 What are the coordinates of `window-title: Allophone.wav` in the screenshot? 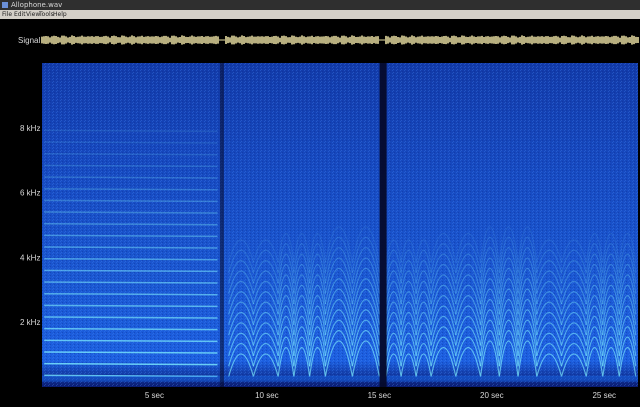 It's located at (37, 5).